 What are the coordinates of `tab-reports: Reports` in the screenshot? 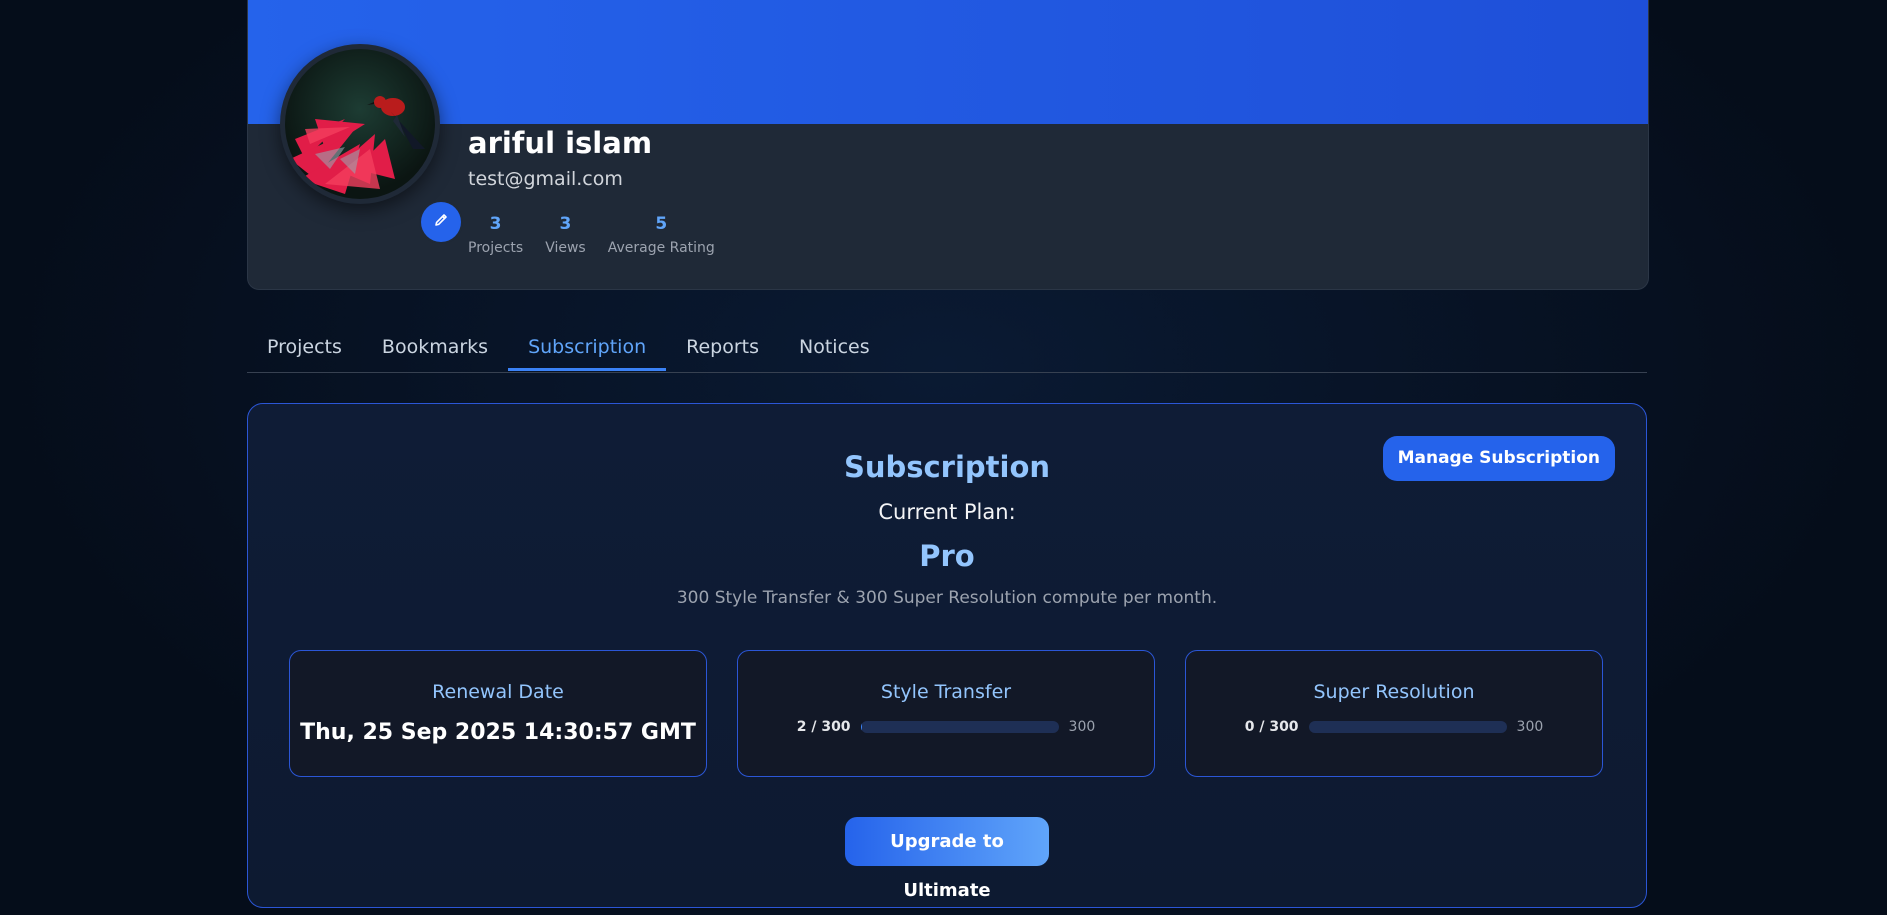 It's located at (722, 347).